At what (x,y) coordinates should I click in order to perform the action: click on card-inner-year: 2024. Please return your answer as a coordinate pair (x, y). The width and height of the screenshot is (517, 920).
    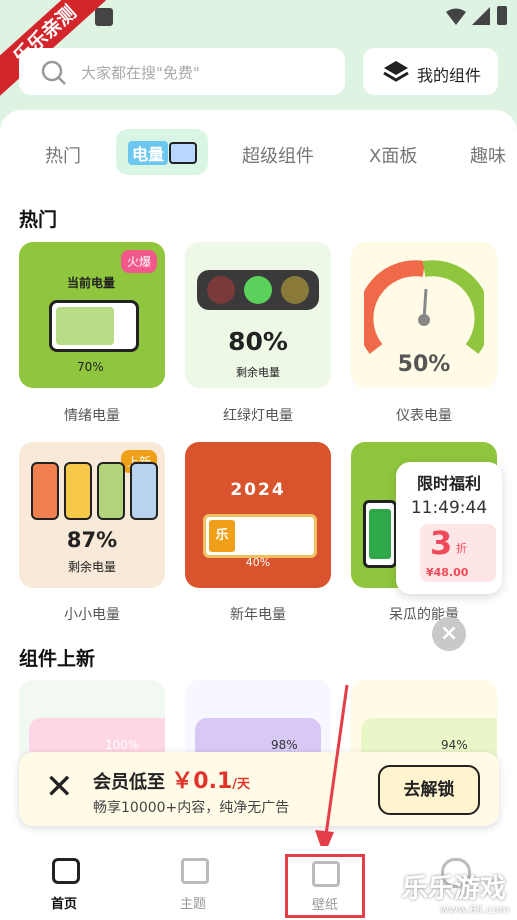
    Looking at the image, I should click on (258, 490).